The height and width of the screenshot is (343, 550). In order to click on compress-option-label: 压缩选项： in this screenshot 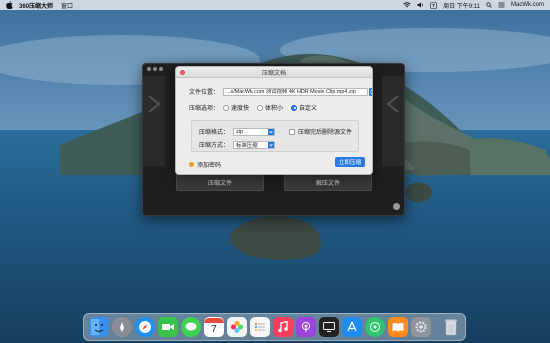, I will do `click(204, 109)`.